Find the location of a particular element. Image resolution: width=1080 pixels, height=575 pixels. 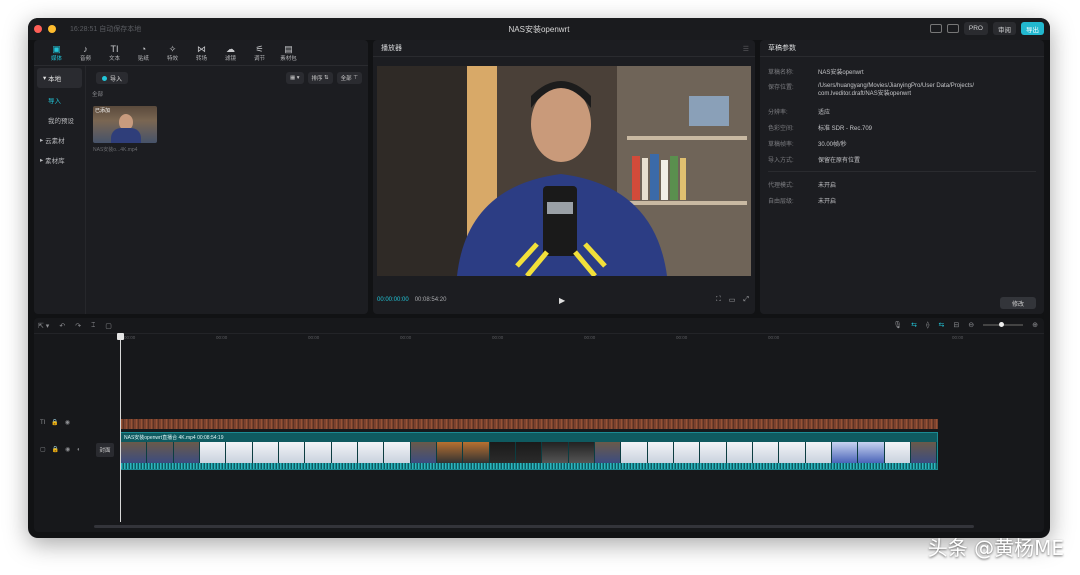

filter-label: 全部 is located at coordinates (346, 79).